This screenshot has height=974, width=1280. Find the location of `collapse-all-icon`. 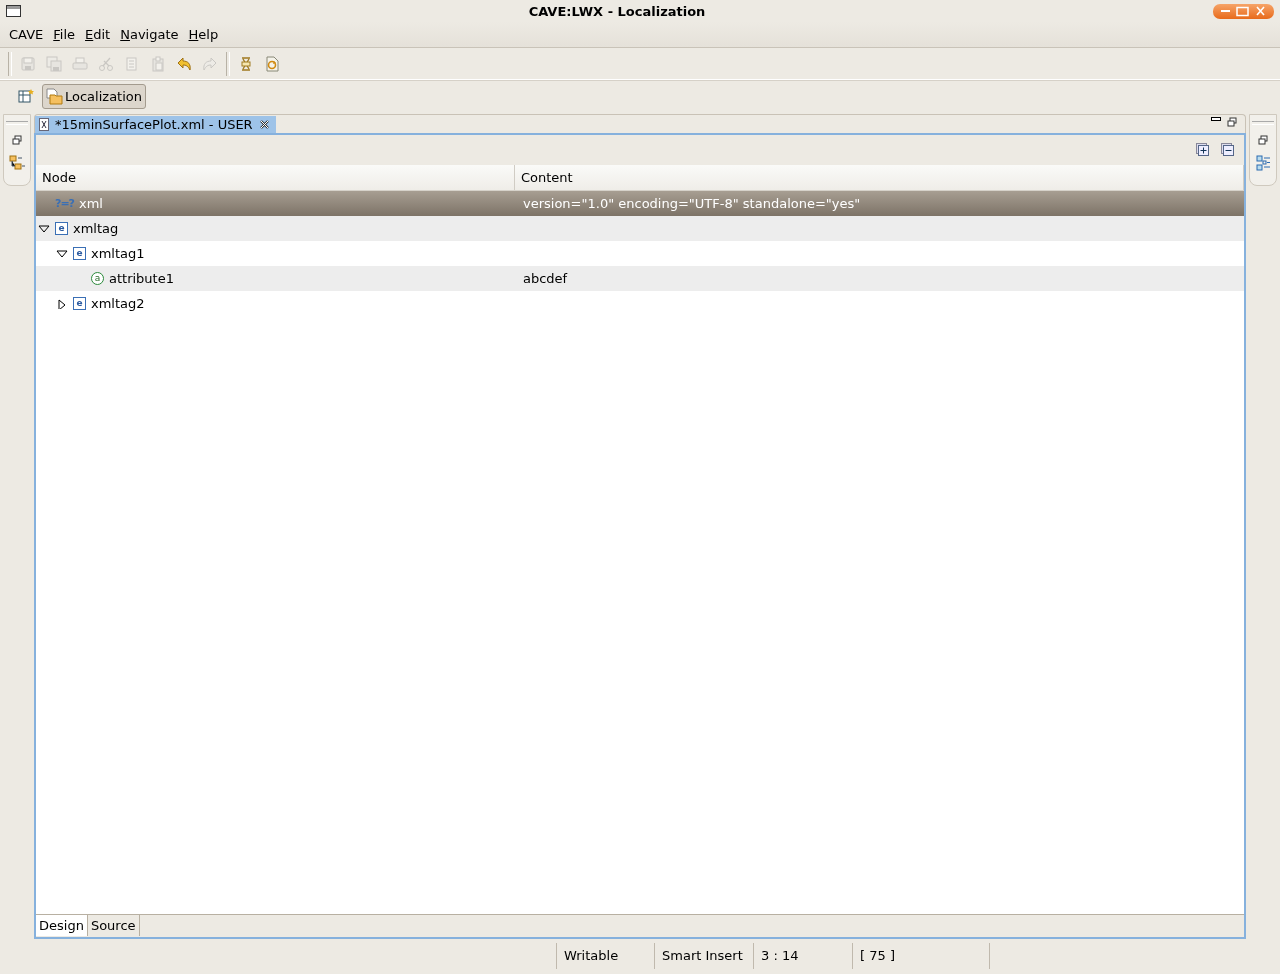

collapse-all-icon is located at coordinates (1227, 149).